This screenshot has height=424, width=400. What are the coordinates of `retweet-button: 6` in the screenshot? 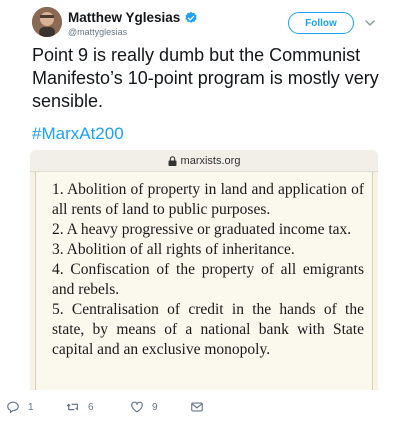 It's located at (80, 407).